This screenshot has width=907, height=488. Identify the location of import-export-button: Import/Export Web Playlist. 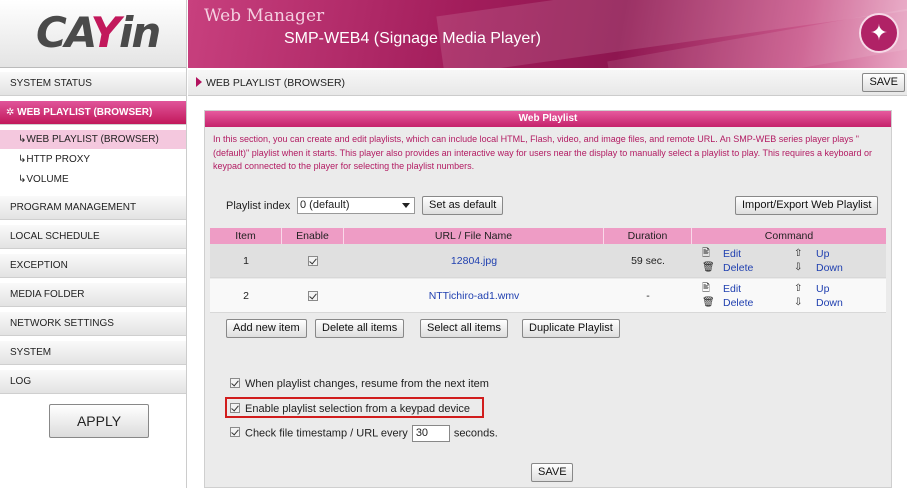
(807, 205).